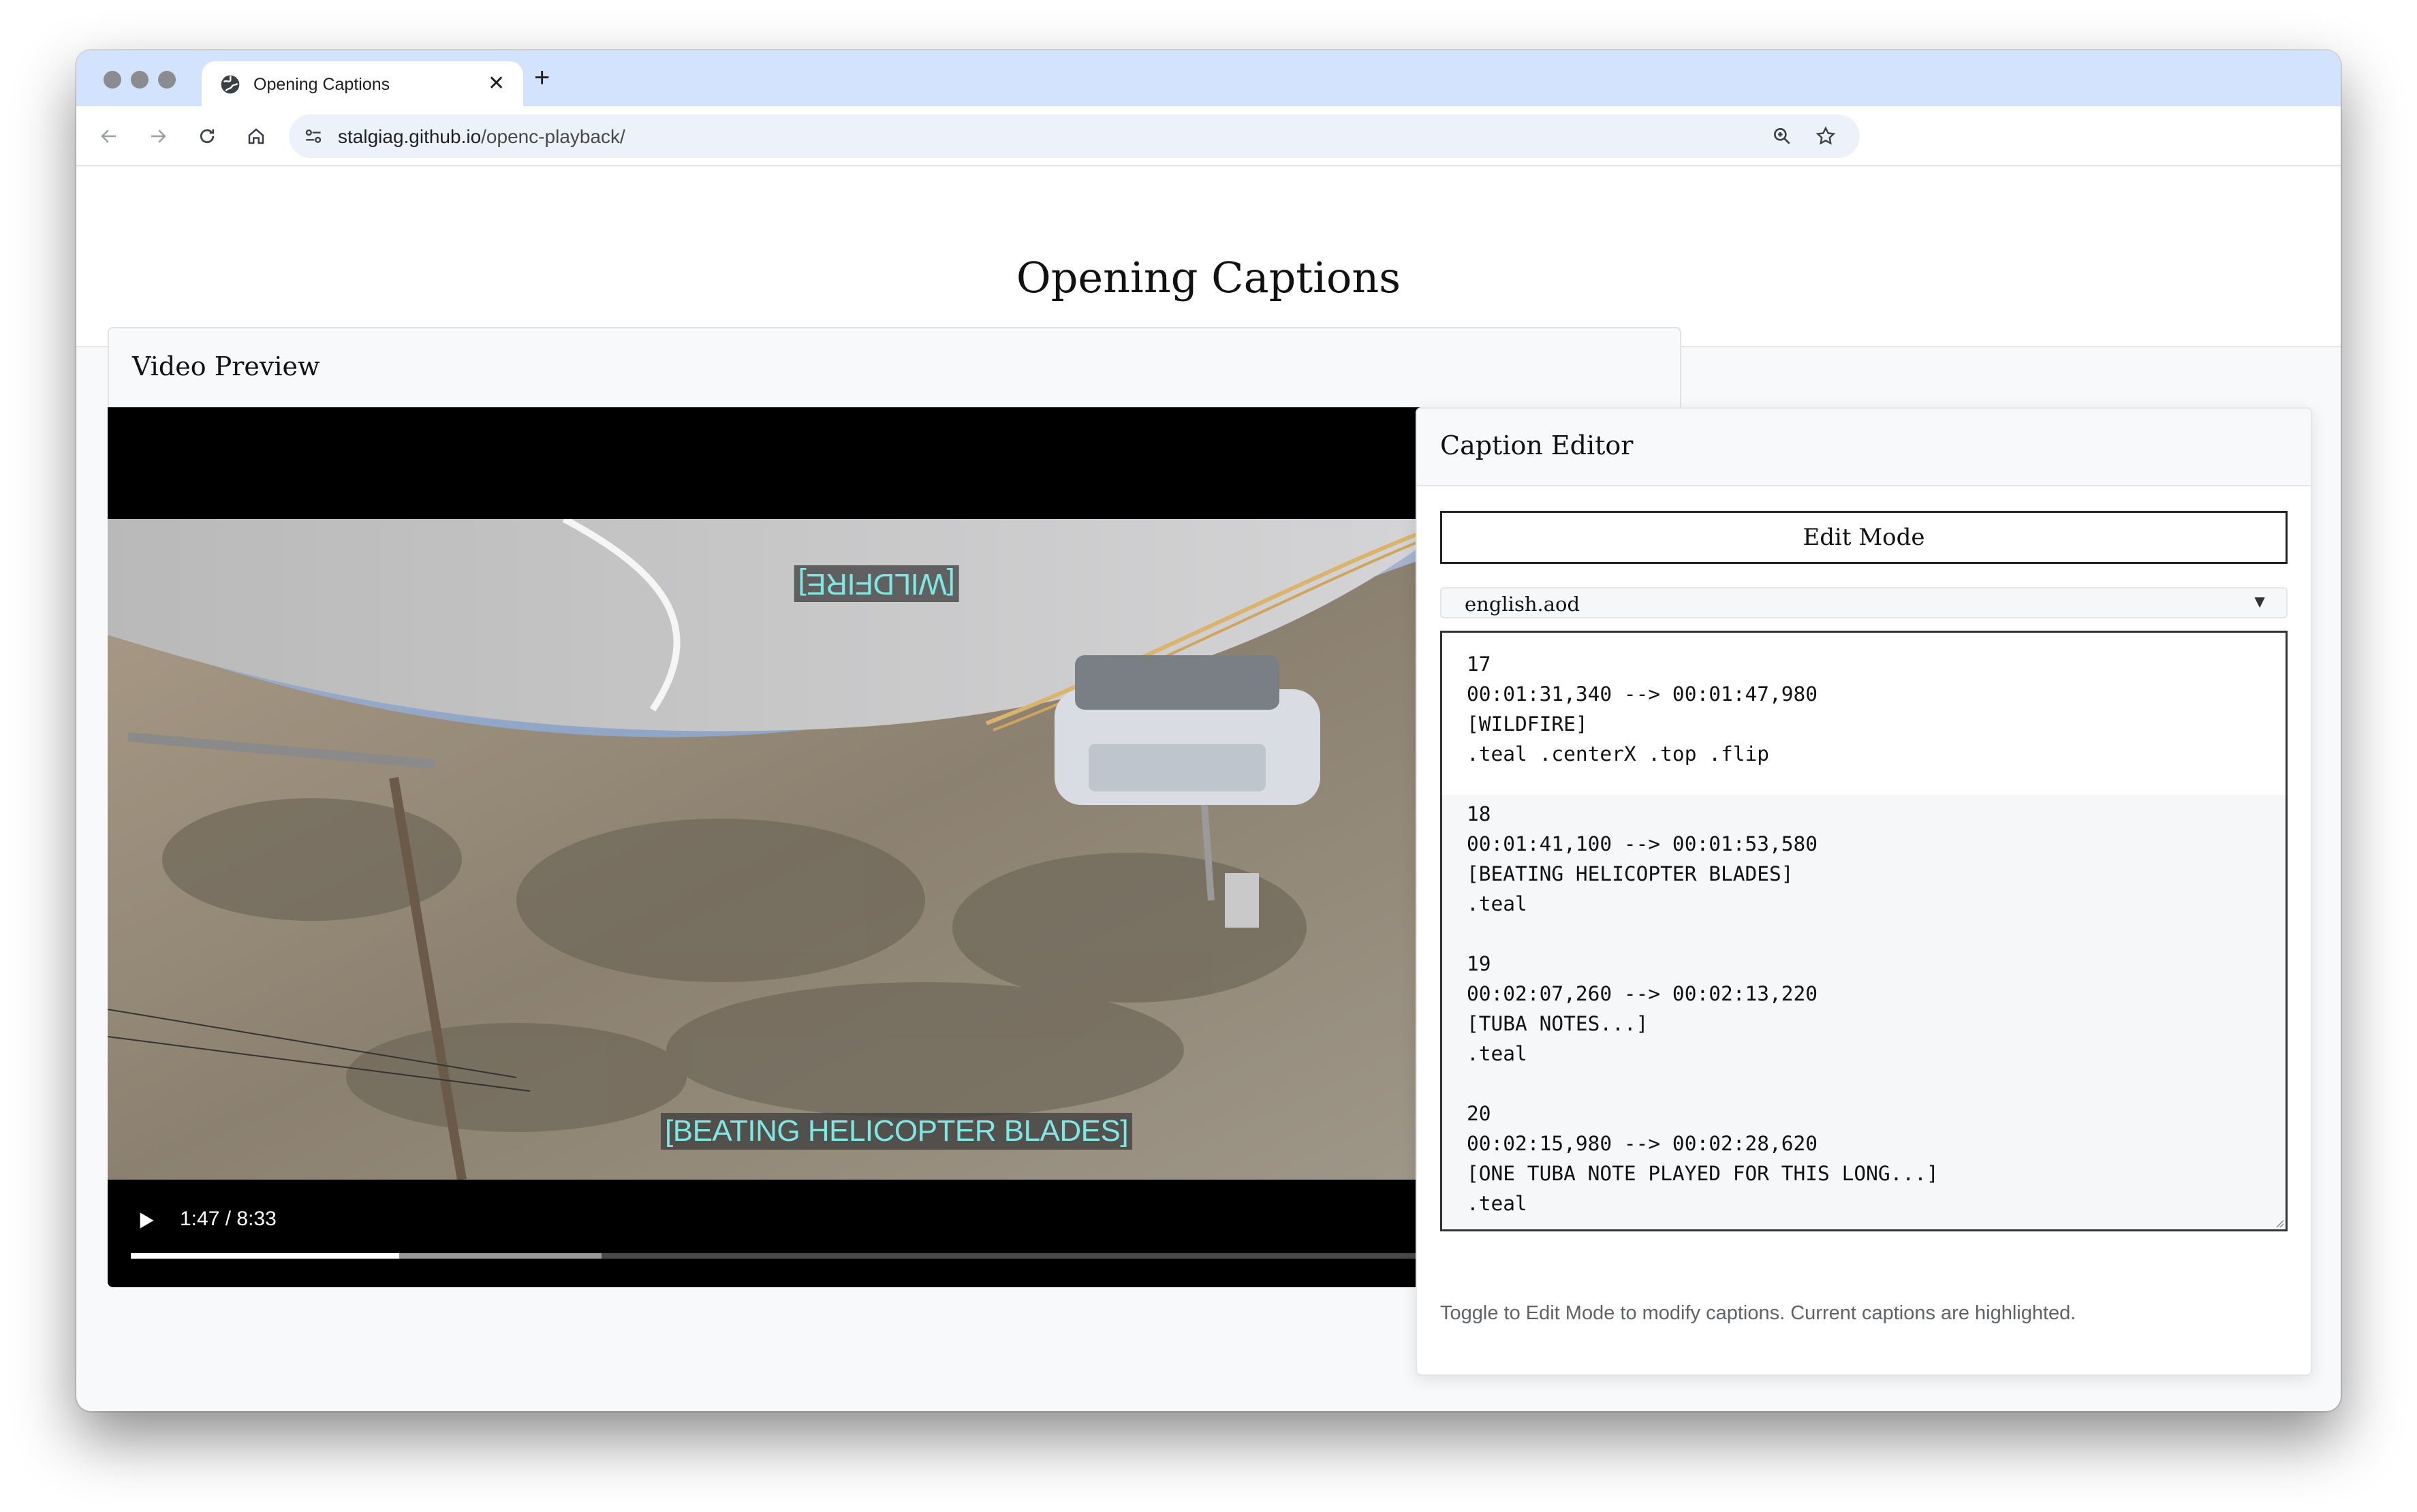 This screenshot has width=2417, height=1512. Describe the element at coordinates (1558, 1023) in the screenshot. I see `cue-text: [TUBA NOTES...]` at that location.